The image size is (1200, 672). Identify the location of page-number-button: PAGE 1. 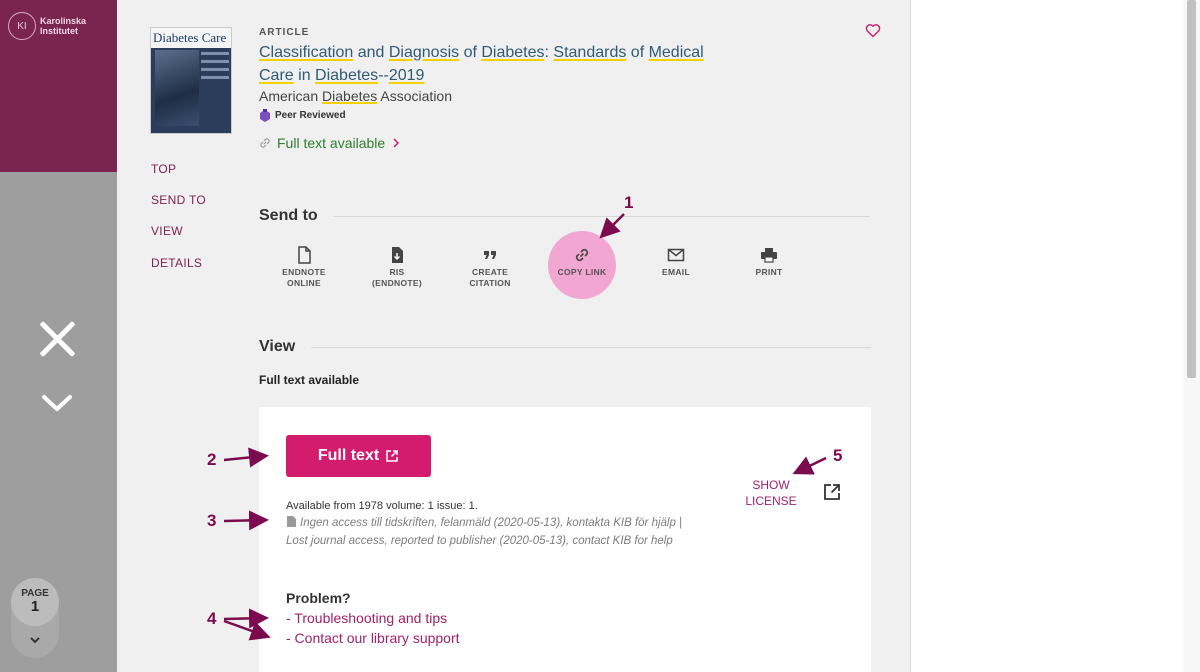
(35, 602).